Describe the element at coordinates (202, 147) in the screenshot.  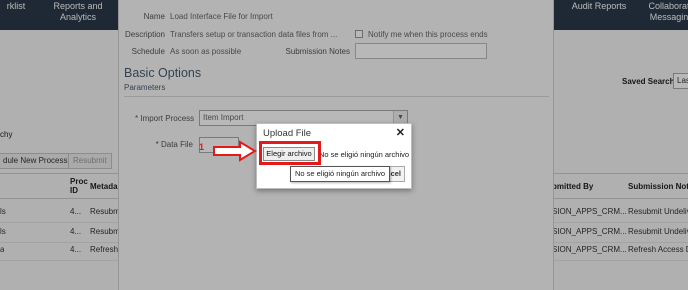
I see `step-number: 1` at that location.